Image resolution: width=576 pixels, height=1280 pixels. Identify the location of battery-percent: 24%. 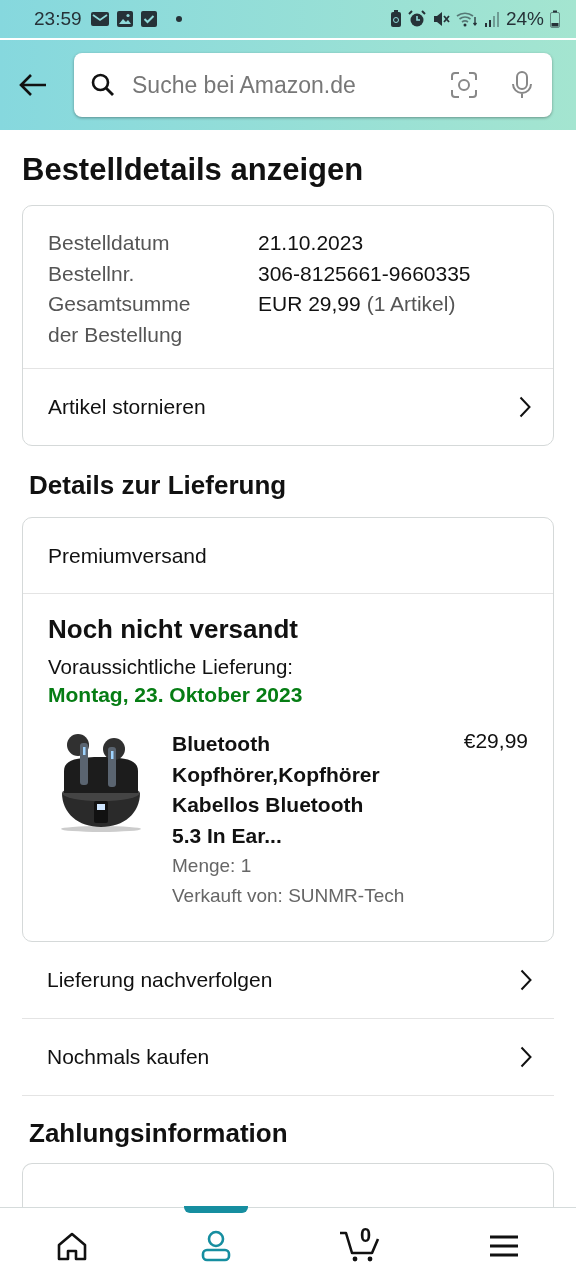
(524, 19).